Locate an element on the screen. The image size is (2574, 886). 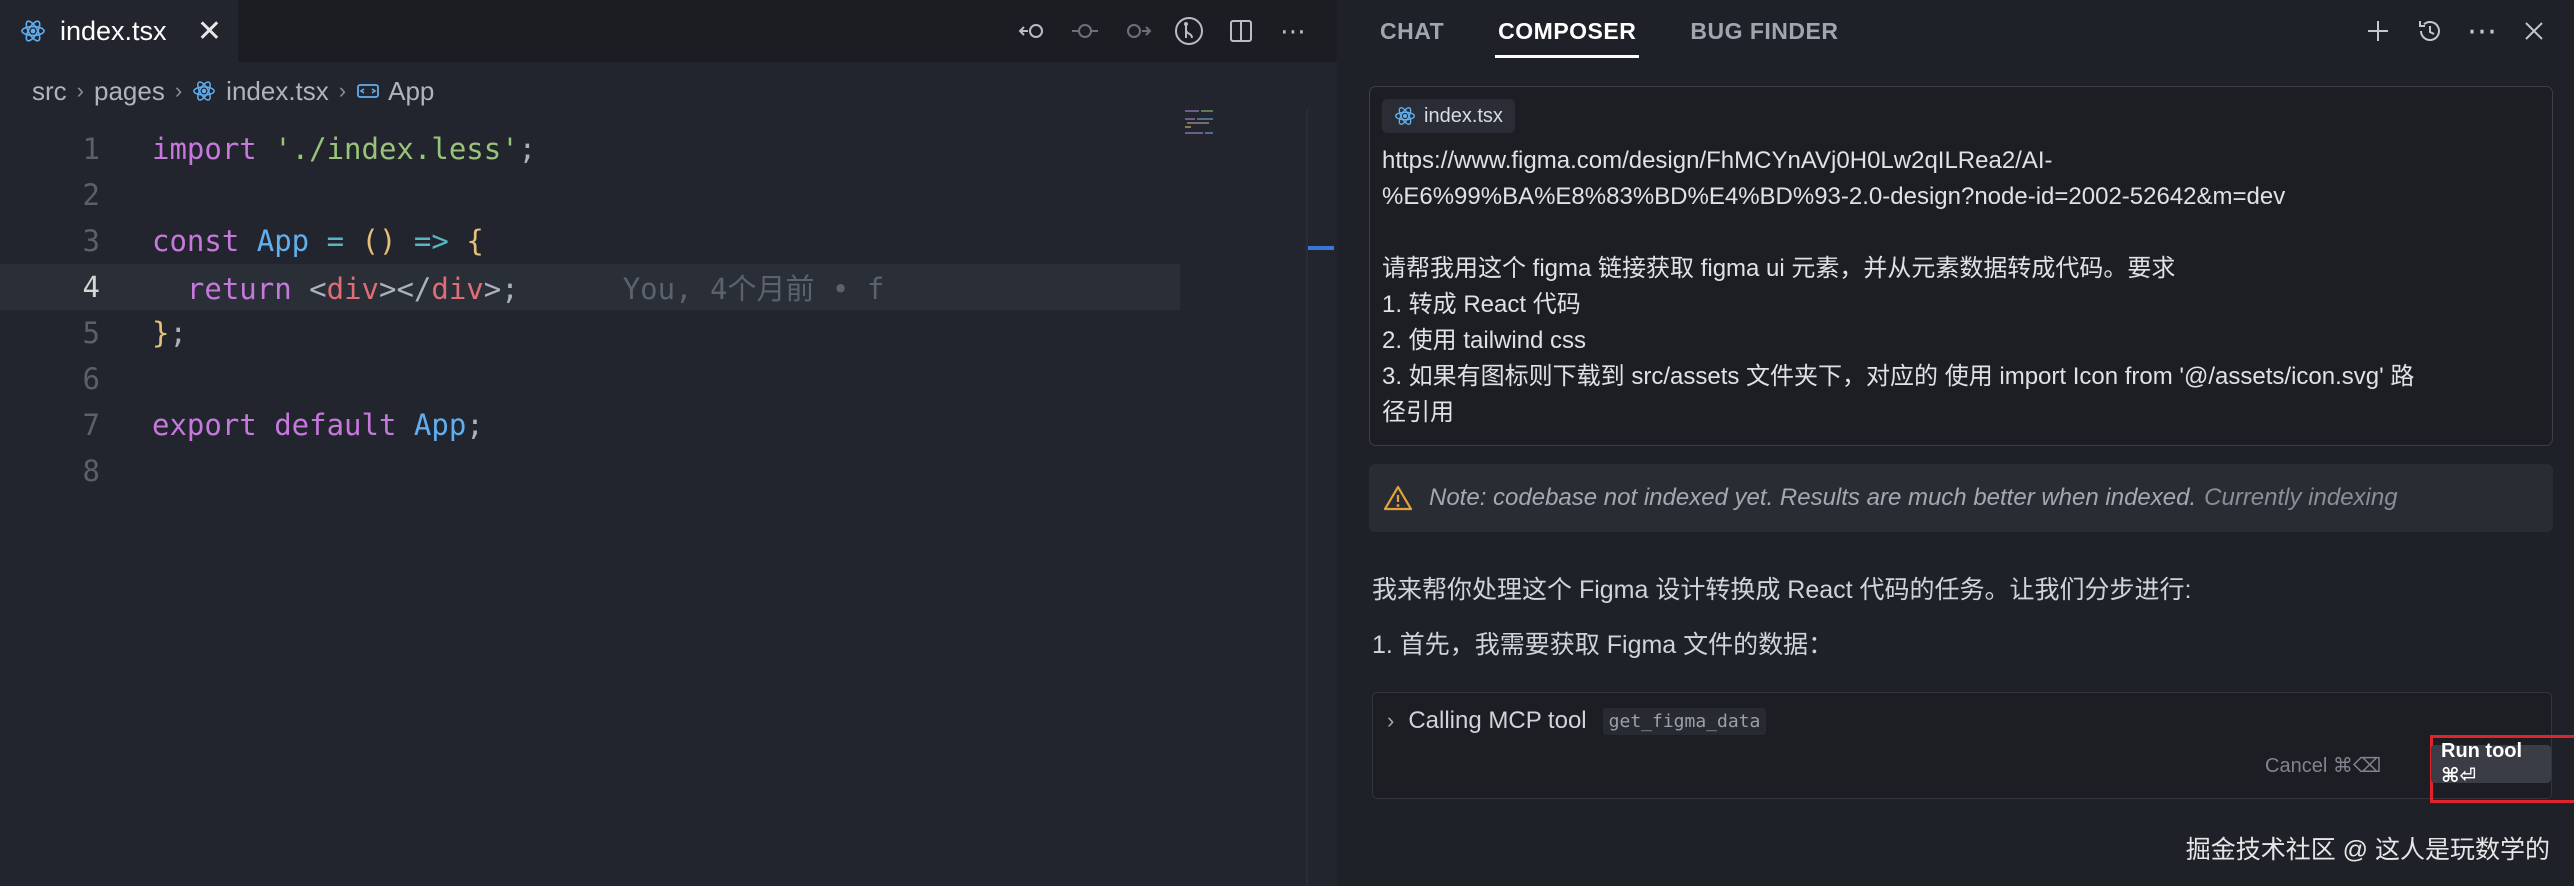
warning-icon is located at coordinates (1398, 498).